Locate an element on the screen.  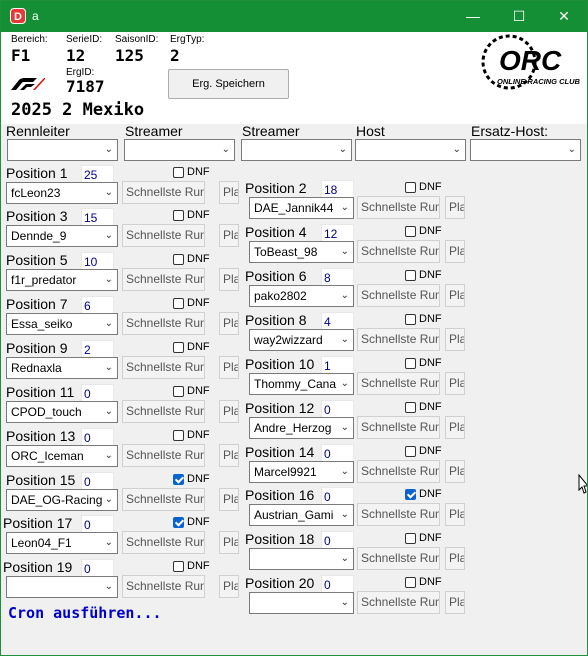
mouse-cursor-icon is located at coordinates (582, 484).